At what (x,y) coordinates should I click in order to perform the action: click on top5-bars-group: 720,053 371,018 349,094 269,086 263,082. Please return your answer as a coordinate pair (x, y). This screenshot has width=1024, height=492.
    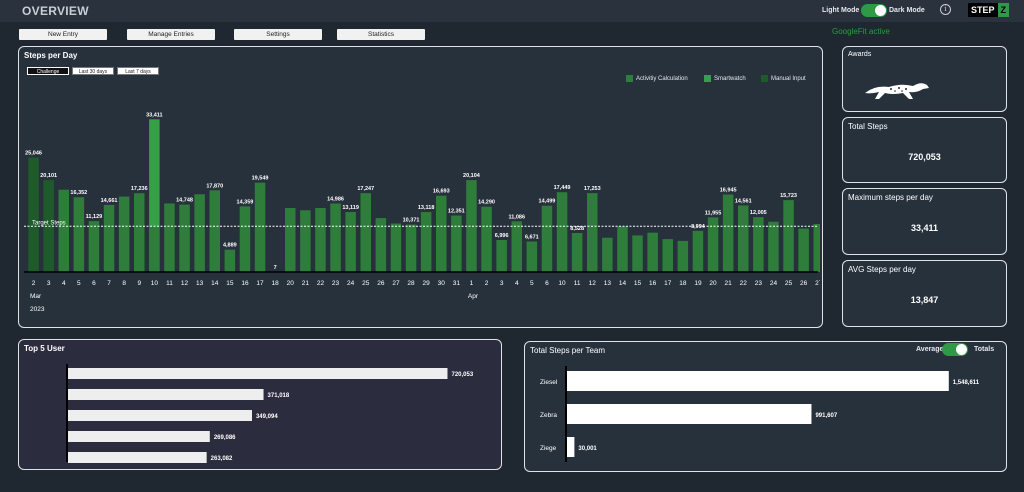
    Looking at the image, I should click on (271, 415).